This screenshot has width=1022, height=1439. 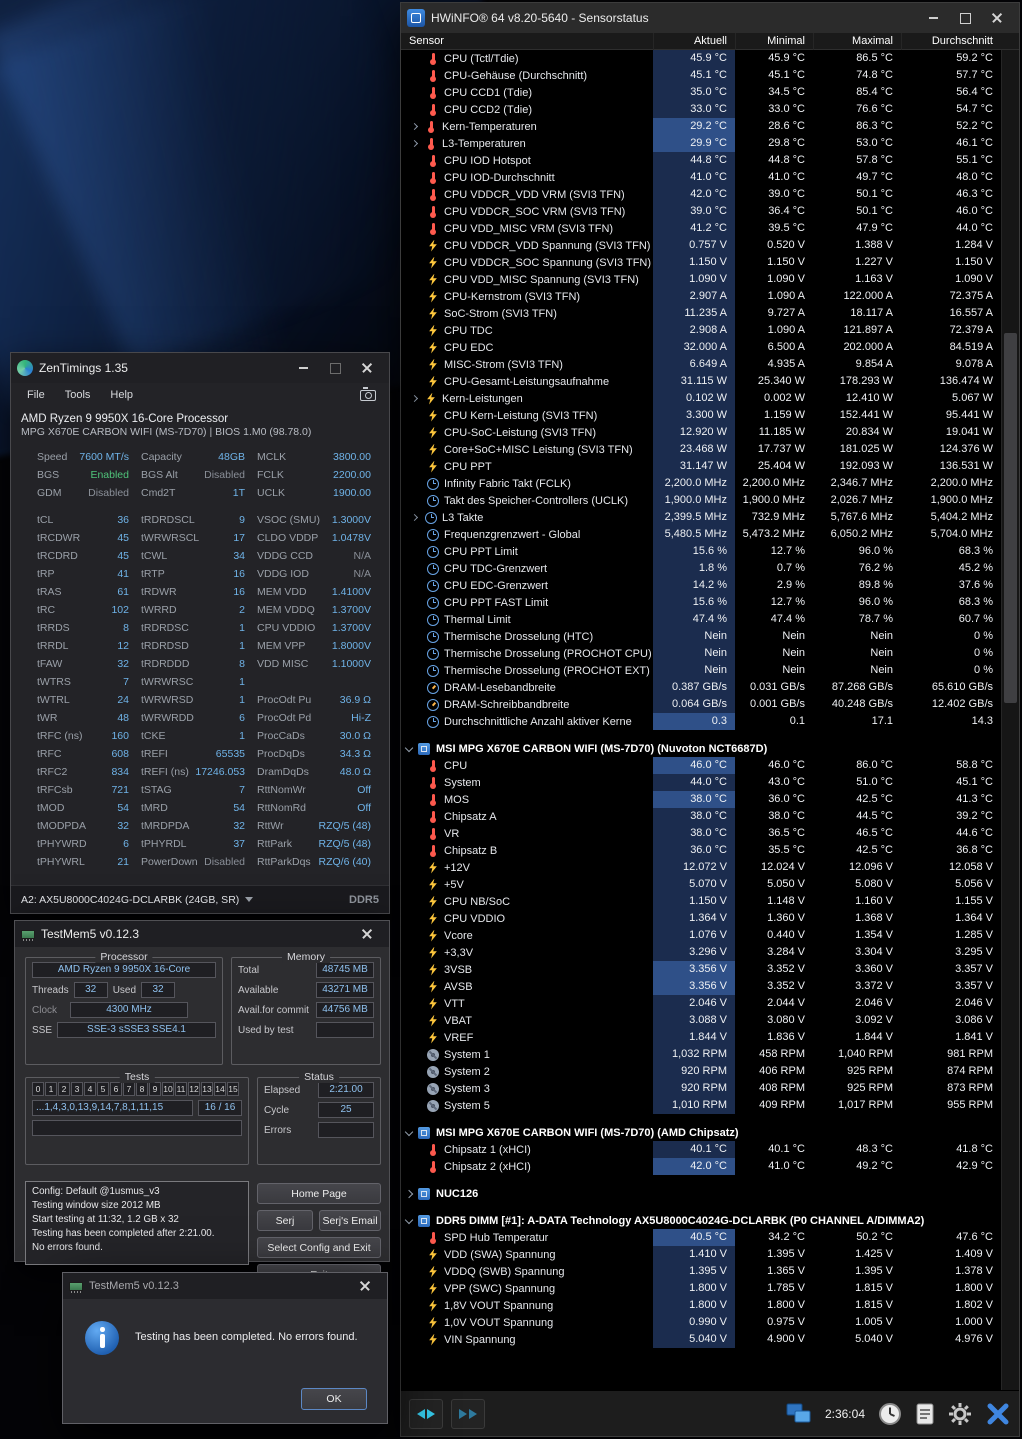 I want to click on column-aktuell: Aktuell, so click(x=694, y=41).